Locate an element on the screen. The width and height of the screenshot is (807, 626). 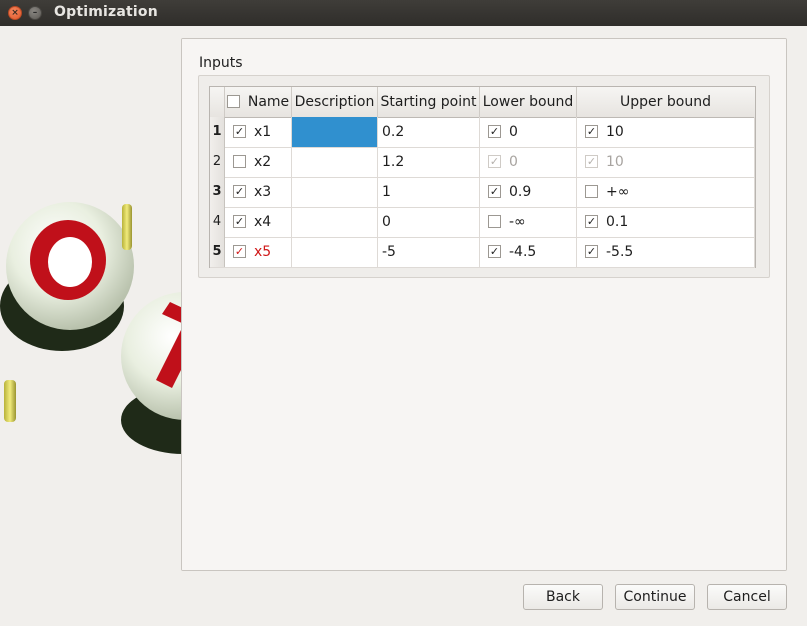
name-cell-value: x1 is located at coordinates (263, 132).